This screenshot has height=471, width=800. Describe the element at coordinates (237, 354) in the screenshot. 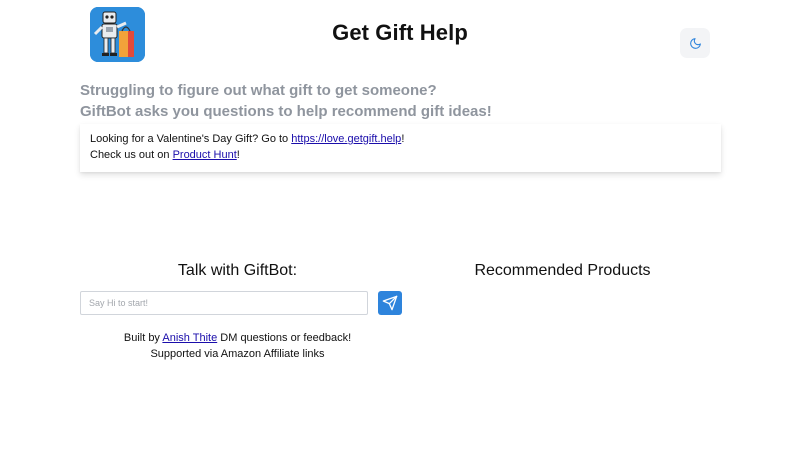

I see `affiliate-note: Supported via Amazon Affiliate links` at that location.